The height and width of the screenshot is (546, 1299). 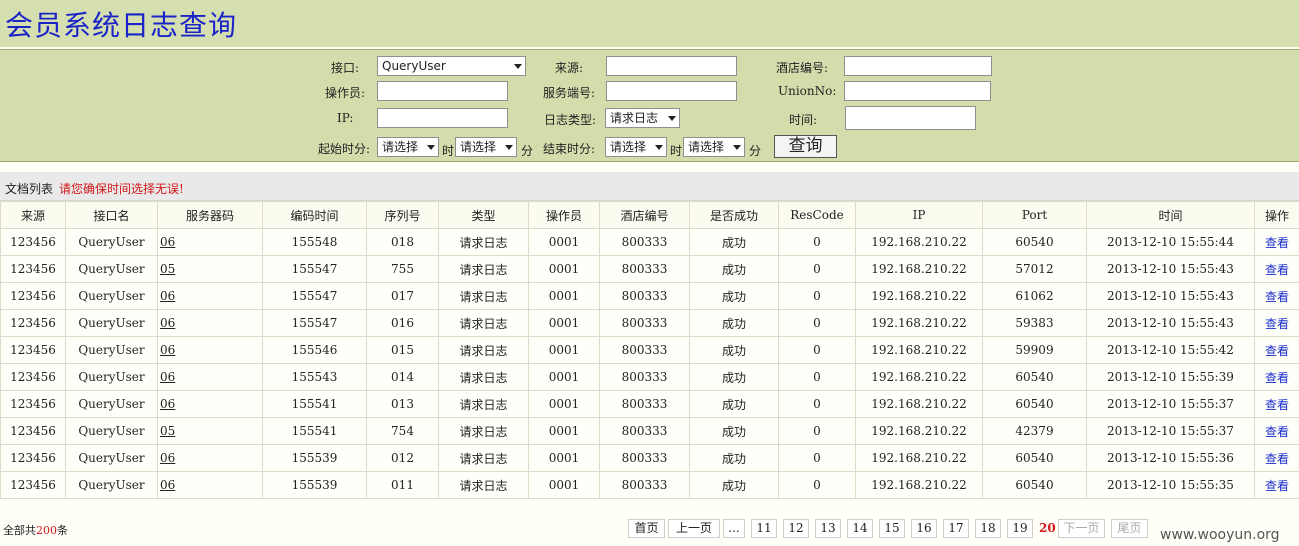 I want to click on page-link: 12, so click(x=796, y=528).